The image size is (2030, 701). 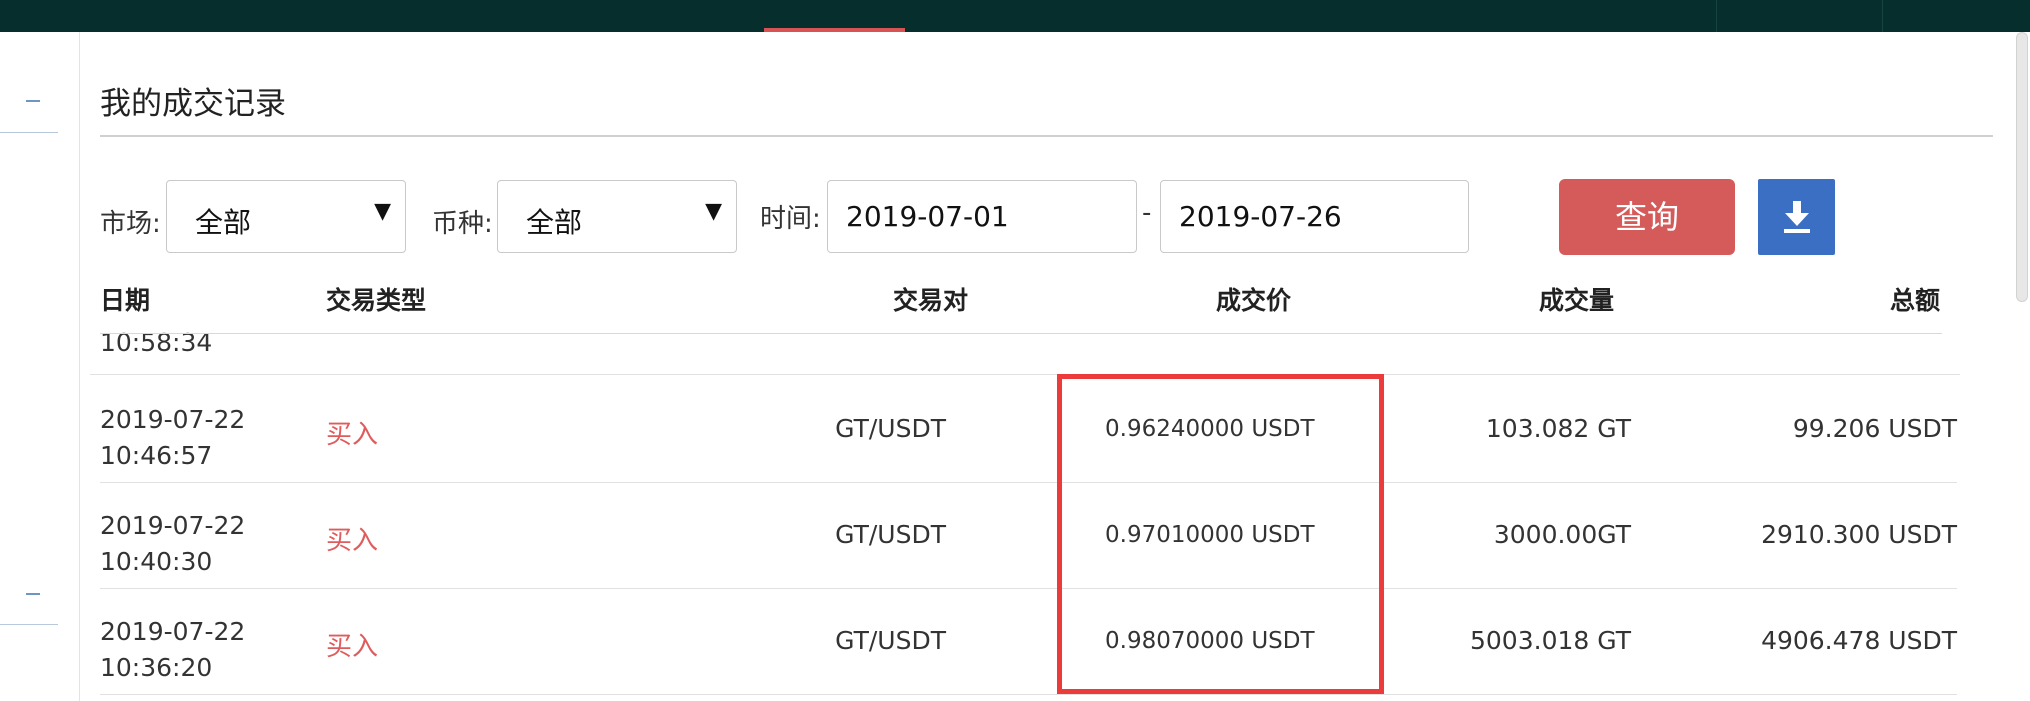 I want to click on row-volume: 3000.00GT, so click(x=1562, y=534).